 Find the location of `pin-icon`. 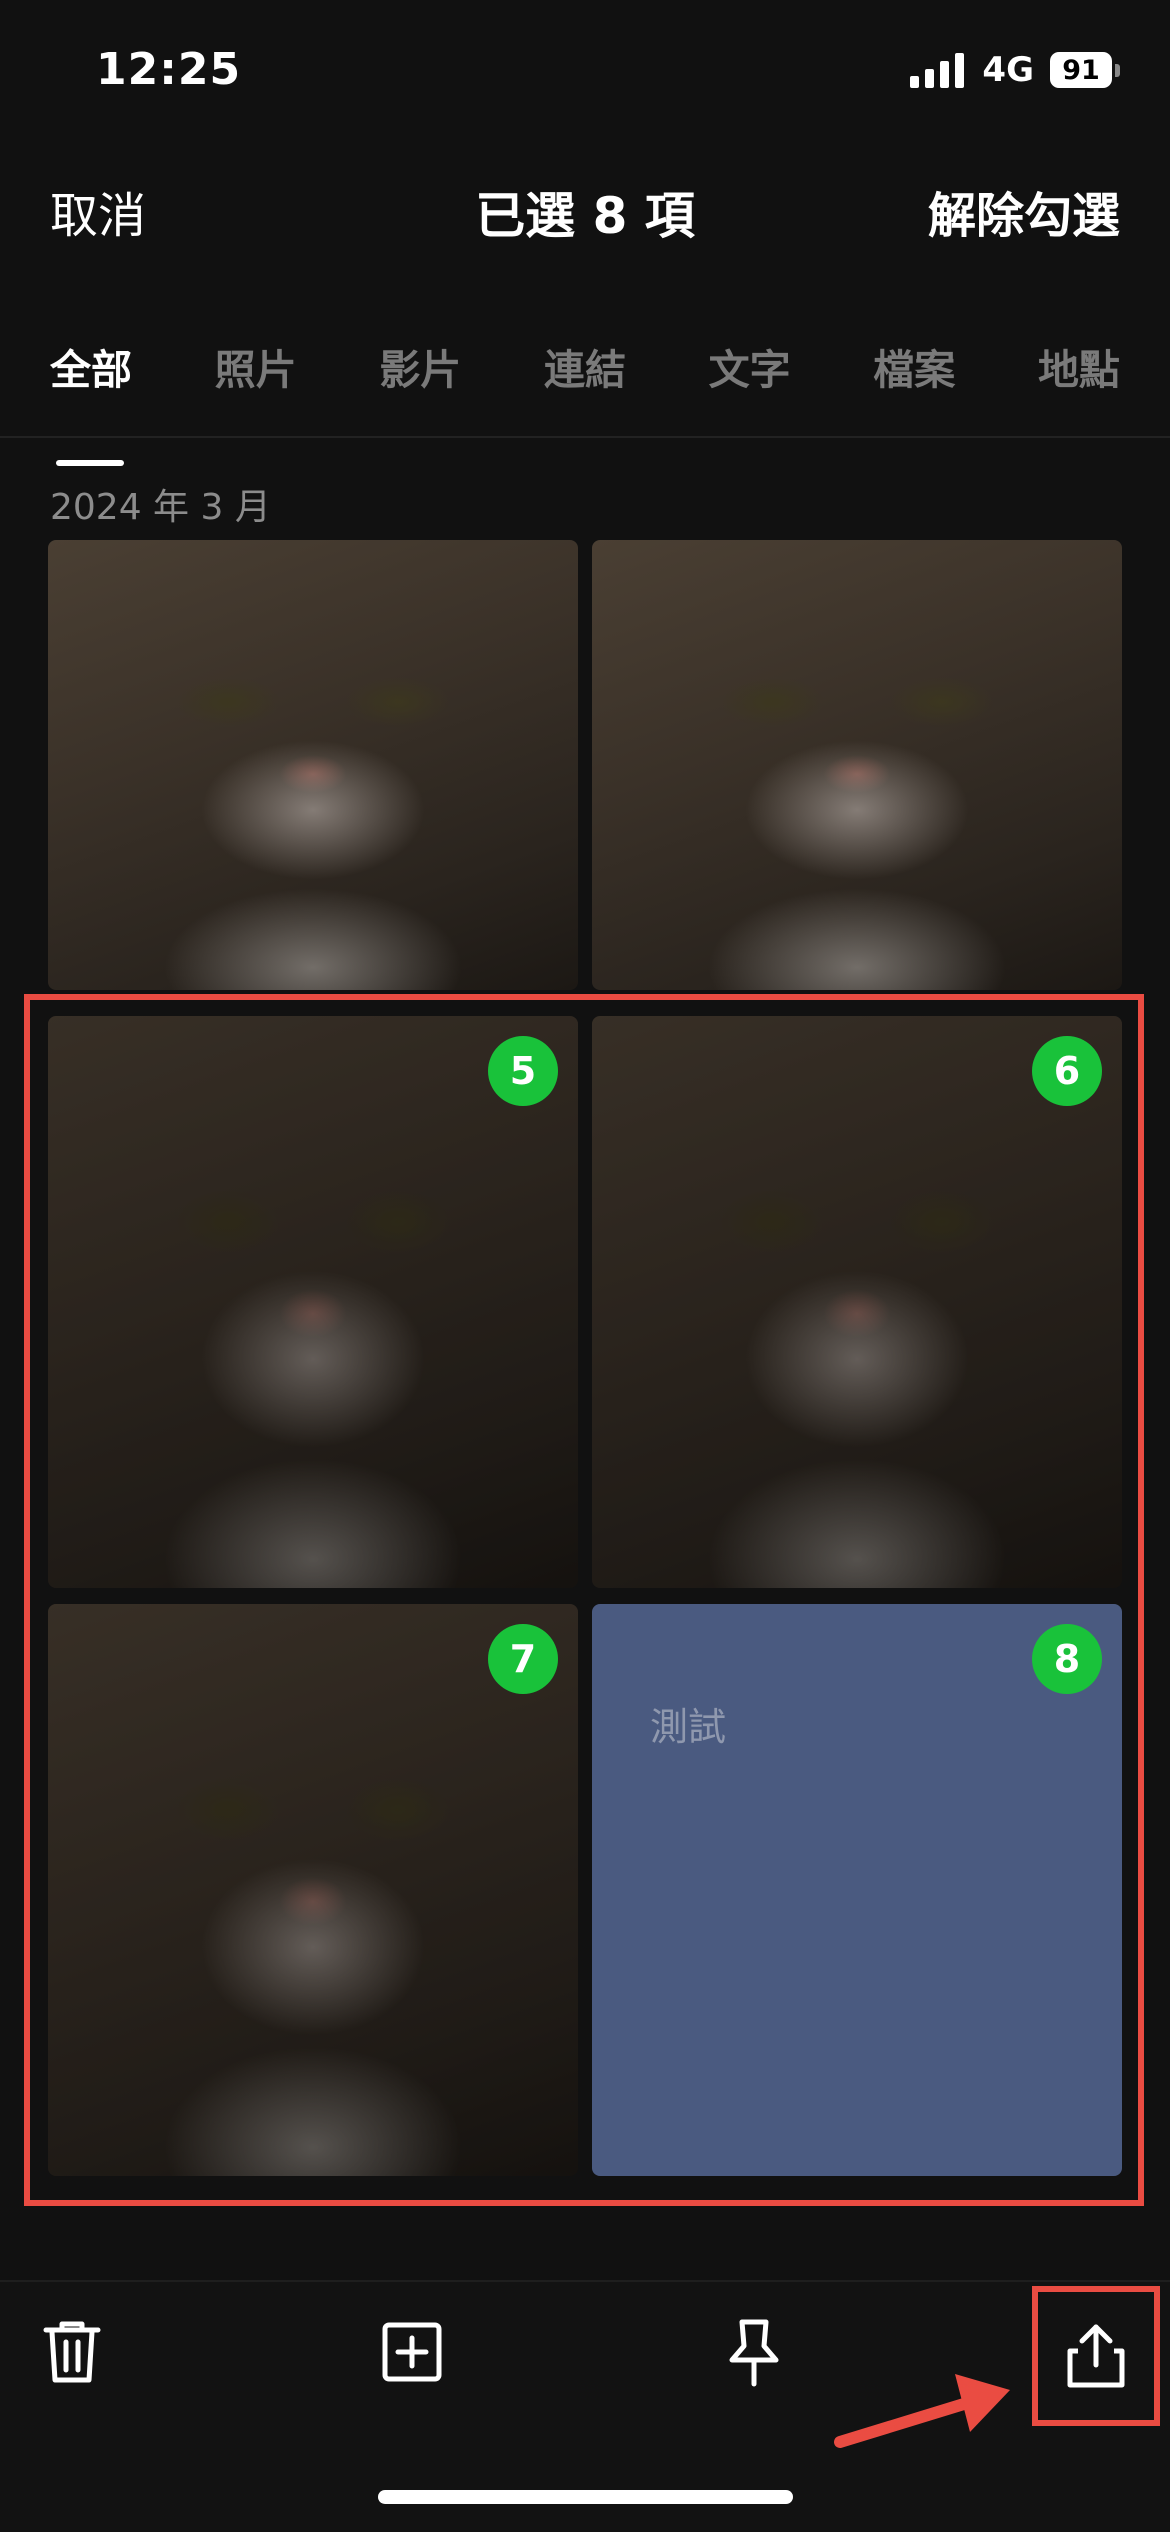

pin-icon is located at coordinates (754, 2353).